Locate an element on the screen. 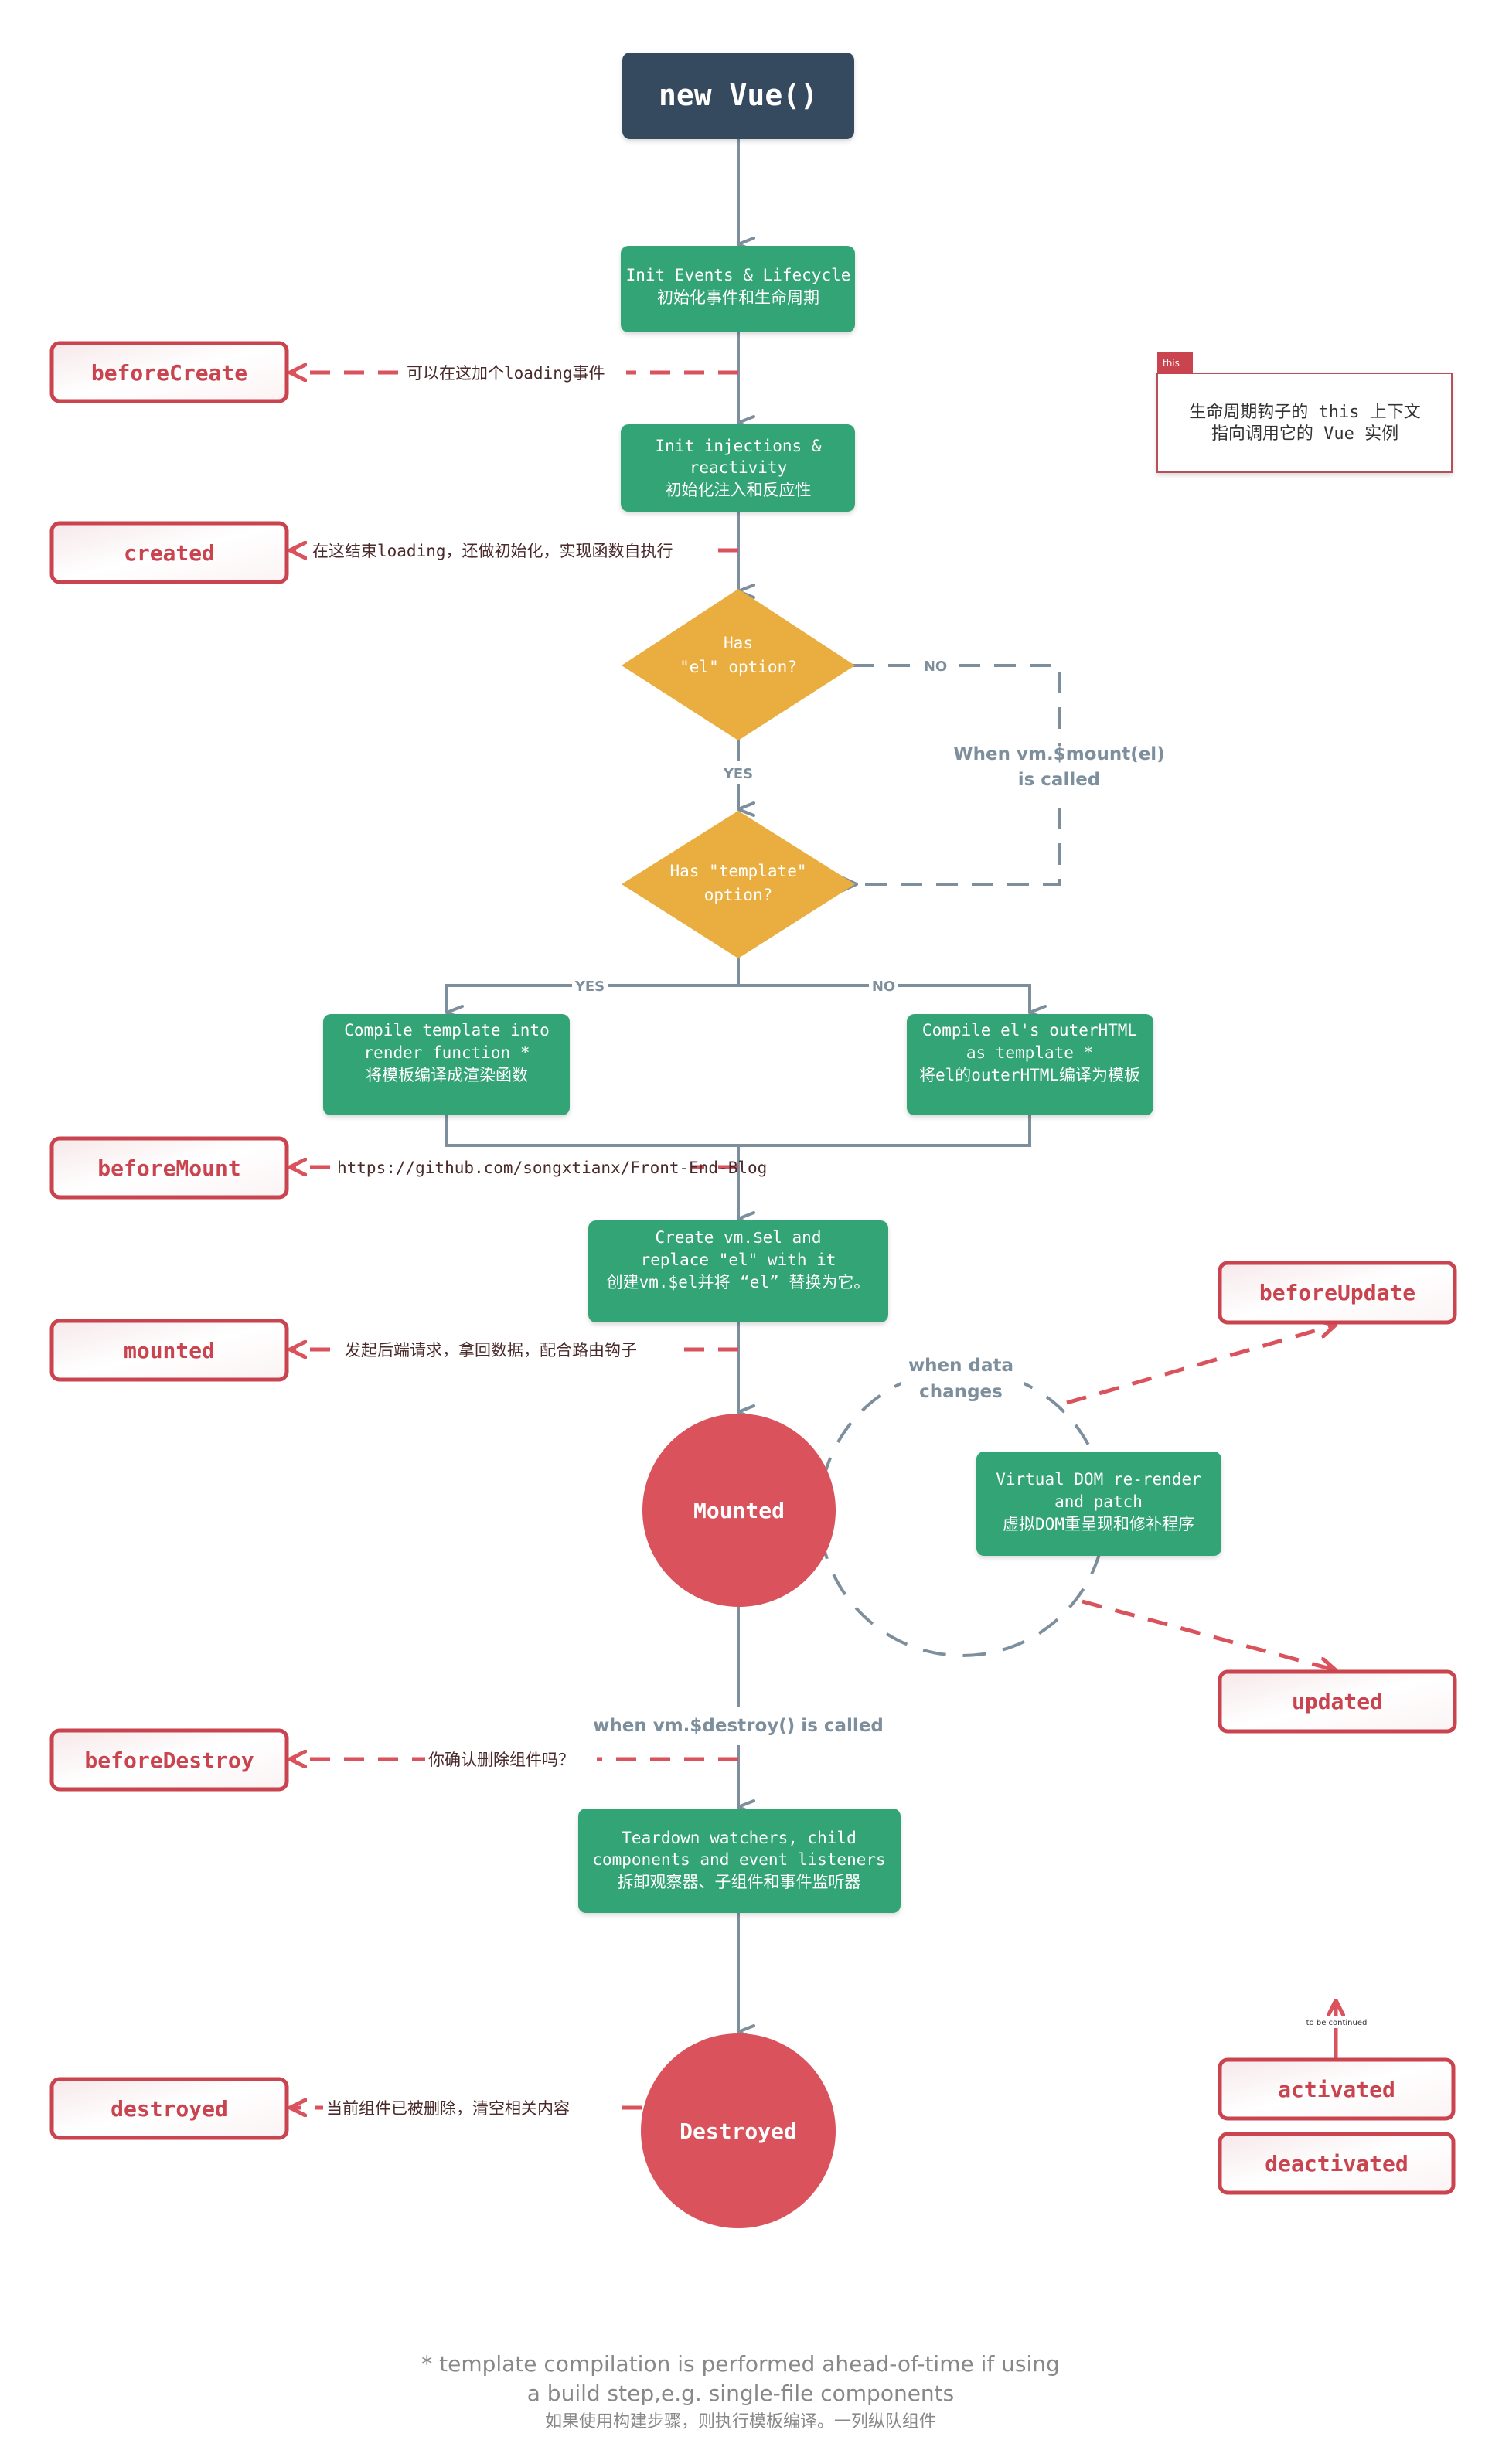  hook-created-label: created is located at coordinates (169, 553).